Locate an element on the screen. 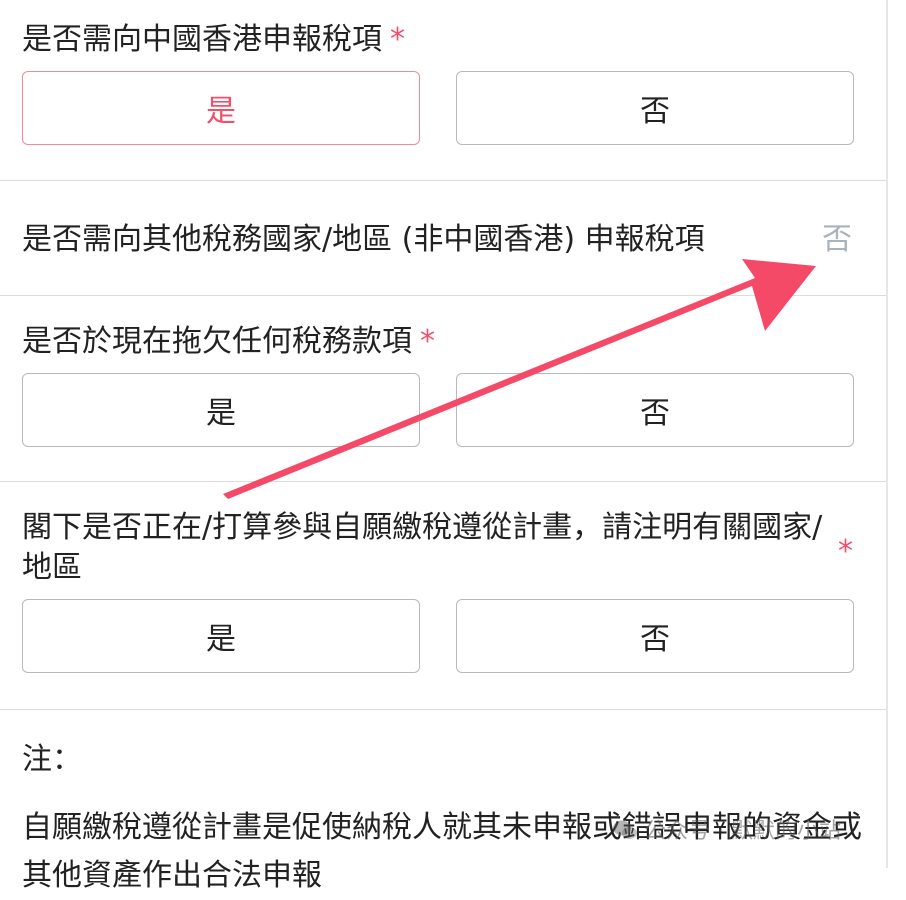 The image size is (906, 900). voluntary-no-button: 否 is located at coordinates (655, 636).